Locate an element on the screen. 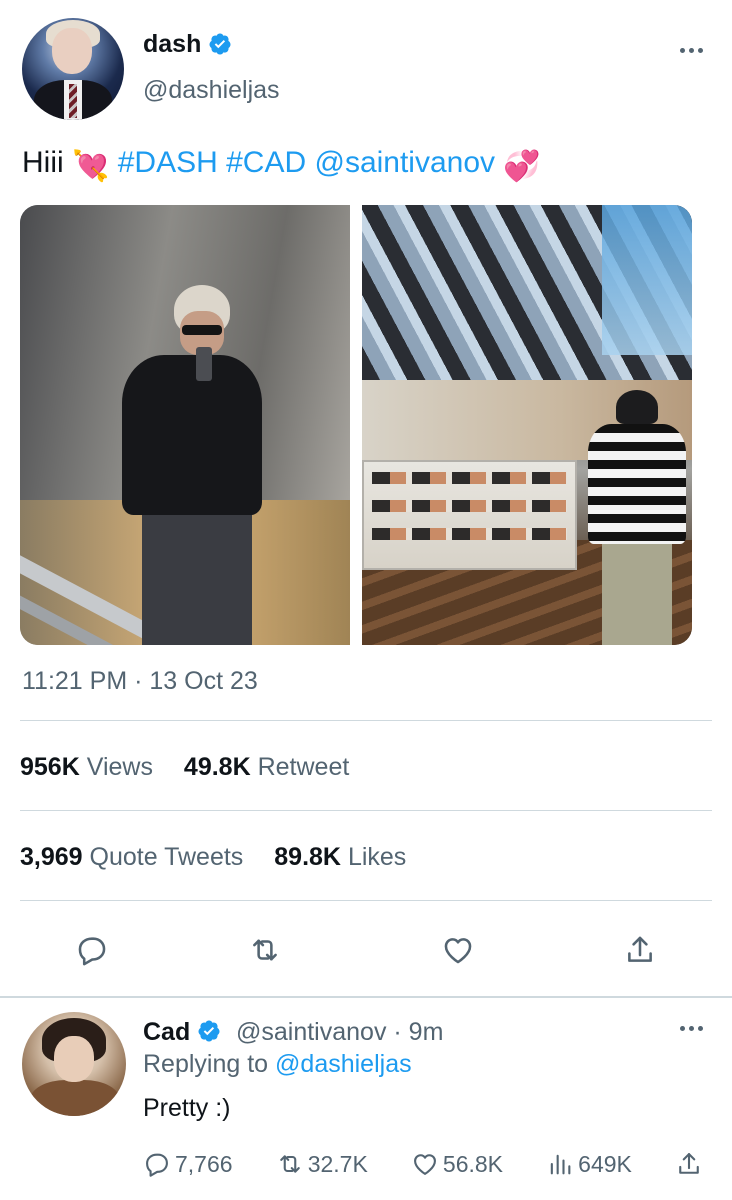 This screenshot has height=1200, width=732. more-options-icon is located at coordinates (691, 50).